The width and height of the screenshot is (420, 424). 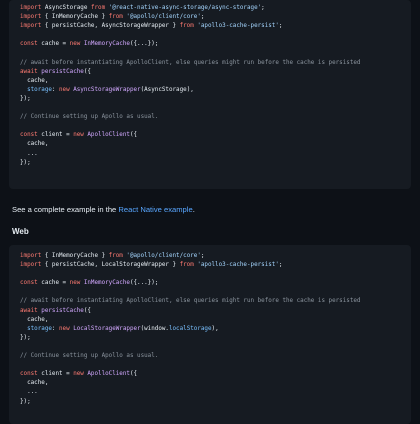 I want to click on function-name-token: persistCache, so click(x=62, y=310).